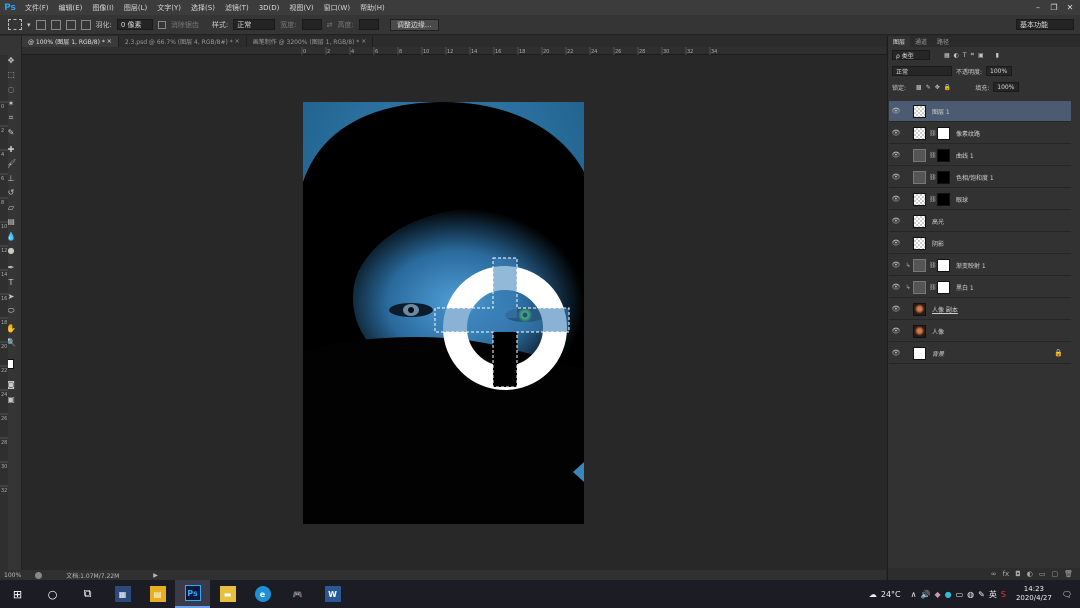 Image resolution: width=1080 pixels, height=608 pixels. Describe the element at coordinates (1003, 594) in the screenshot. I see `tray-app-icon: S` at that location.